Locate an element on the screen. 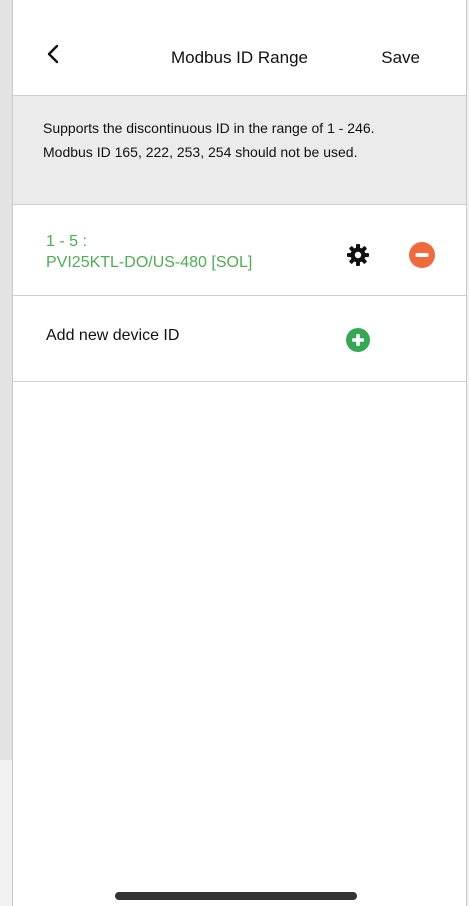  home-indicator is located at coordinates (236, 896).